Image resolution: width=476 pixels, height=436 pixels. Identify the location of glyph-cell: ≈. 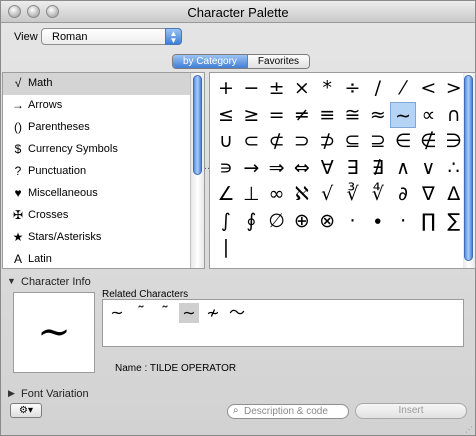
(378, 115).